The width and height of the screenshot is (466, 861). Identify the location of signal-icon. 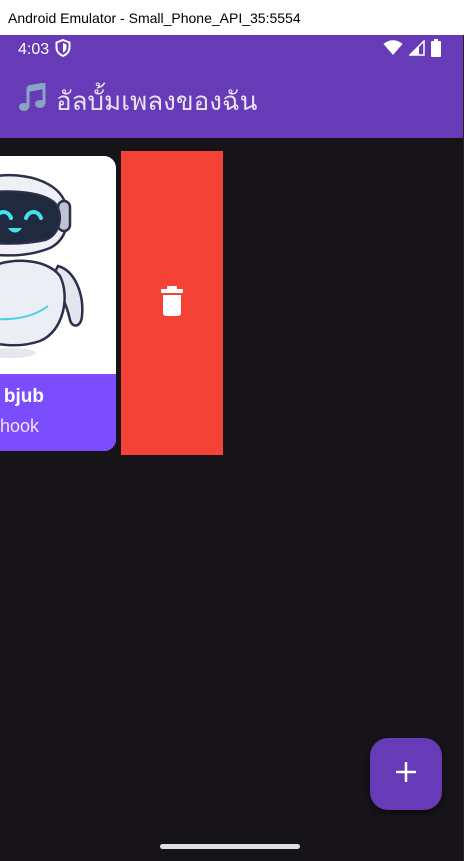
(416, 49).